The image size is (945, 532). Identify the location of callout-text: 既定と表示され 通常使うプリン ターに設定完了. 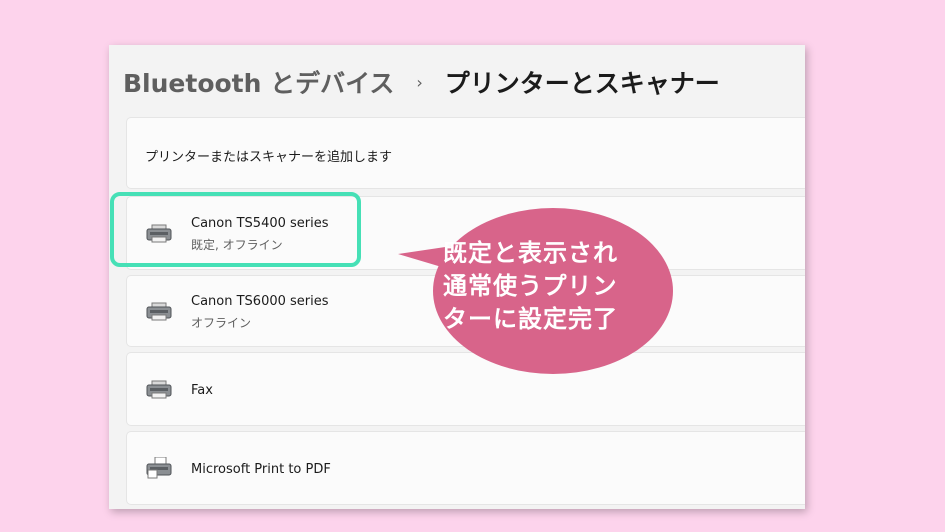
(563, 286).